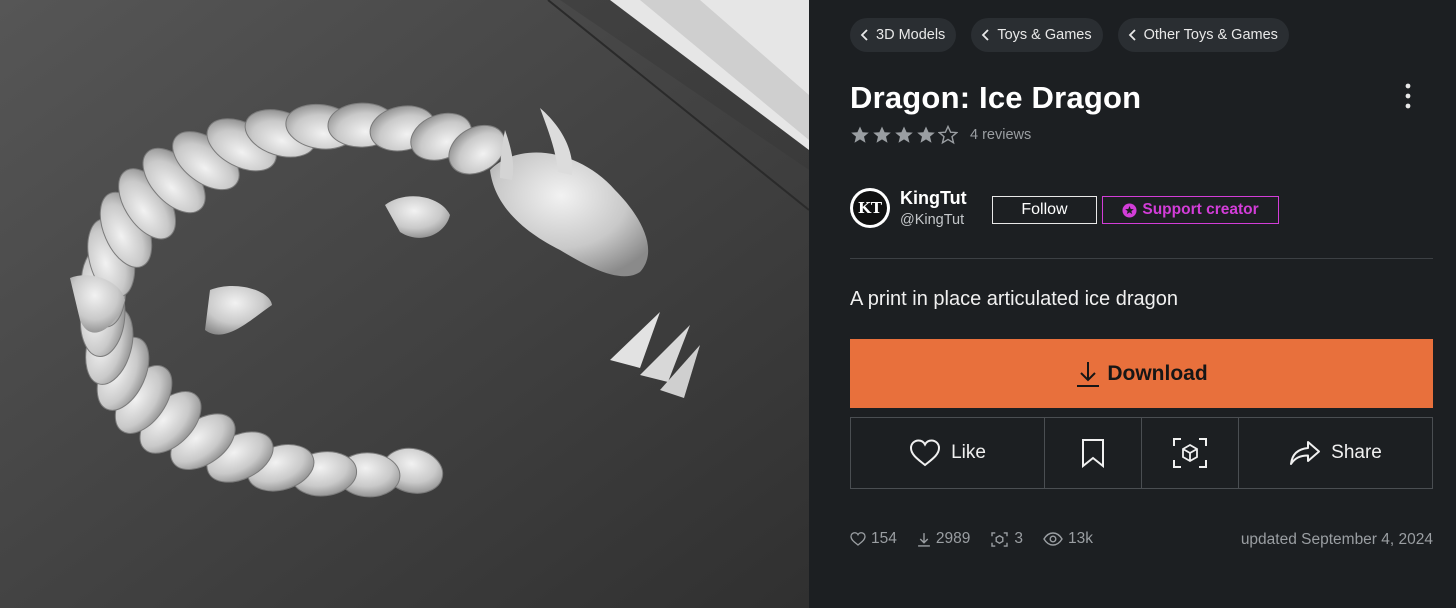 The height and width of the screenshot is (608, 1456). I want to click on share-button: Share, so click(1335, 453).